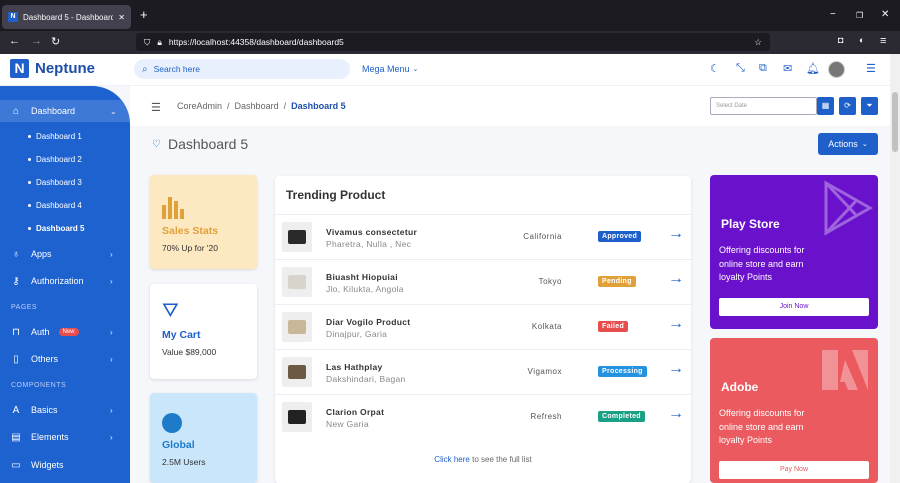 This screenshot has width=900, height=483. I want to click on notification-bell-icon: 🔔︎, so click(813, 68).